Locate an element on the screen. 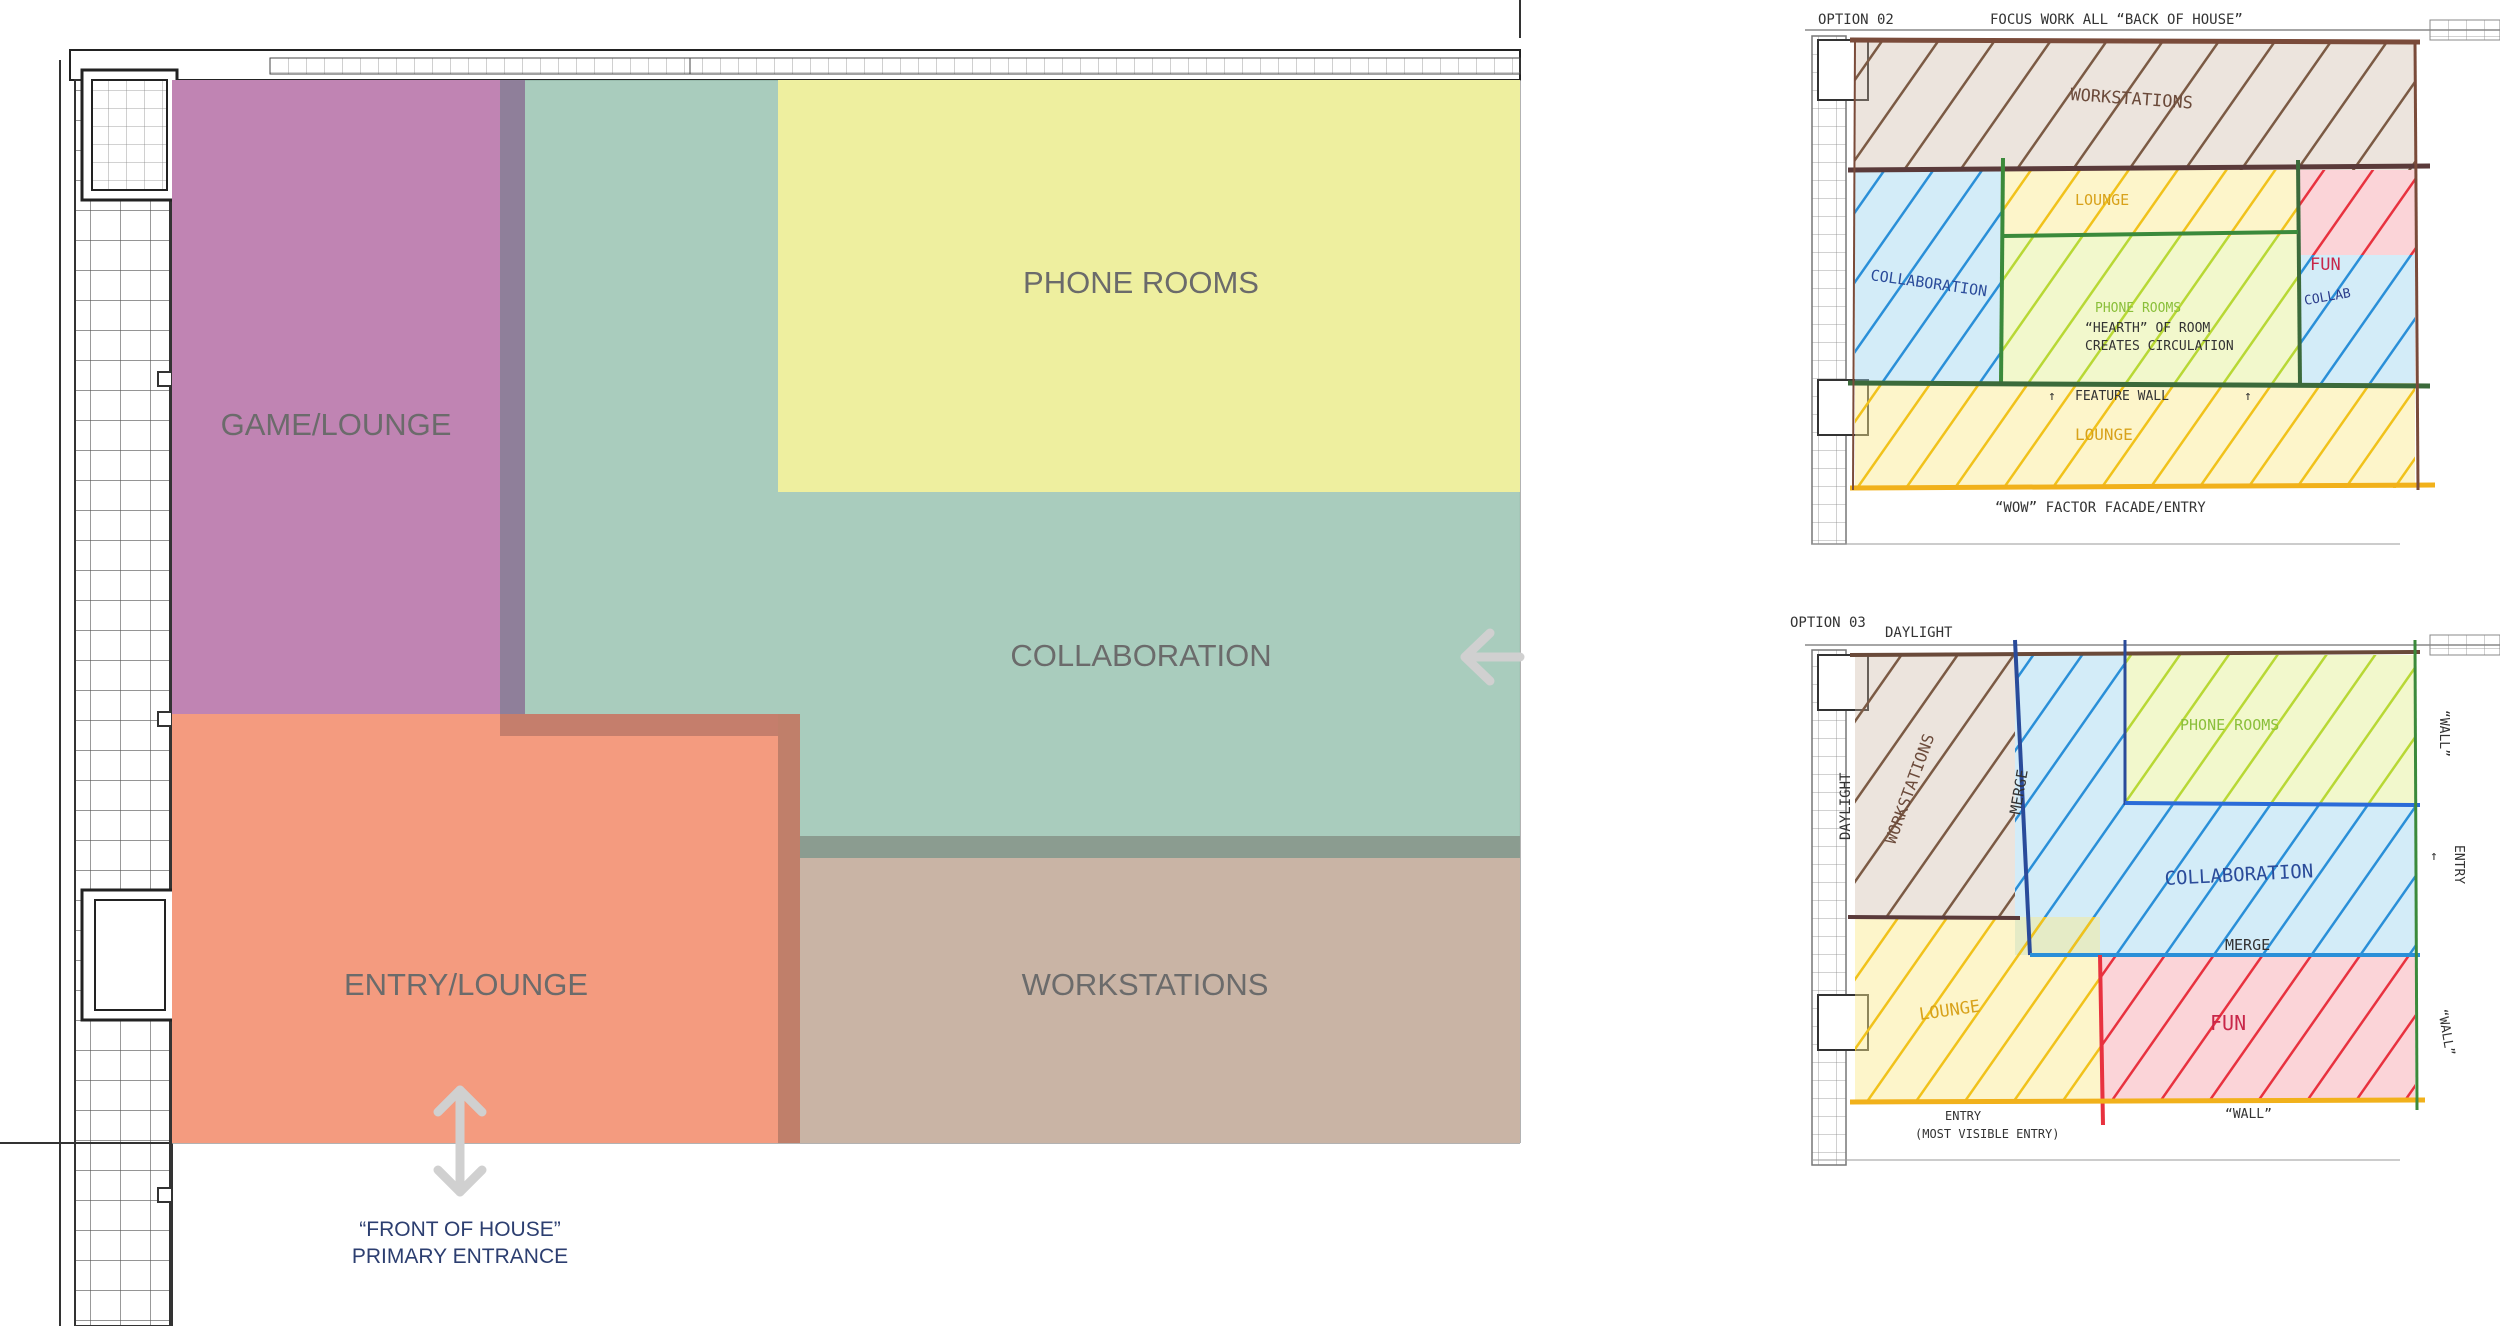 The width and height of the screenshot is (2500, 1326). option-02-label-hearth-1: “HEARTH” OF ROOM is located at coordinates (2147, 328).